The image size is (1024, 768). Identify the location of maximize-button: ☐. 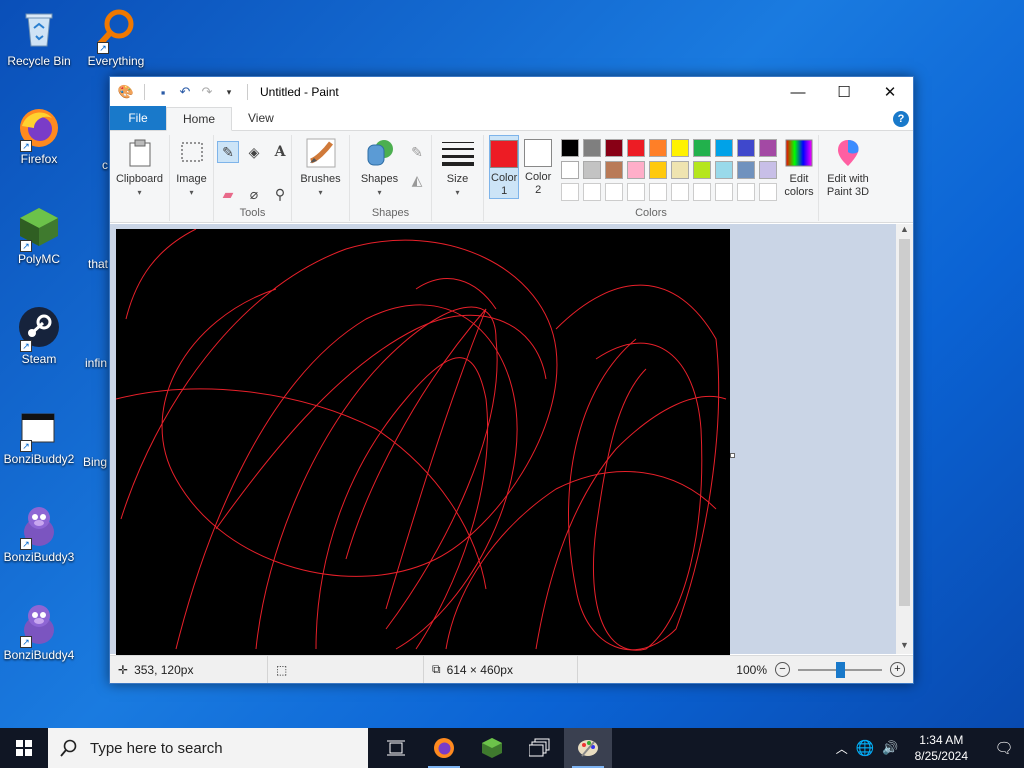
(844, 92).